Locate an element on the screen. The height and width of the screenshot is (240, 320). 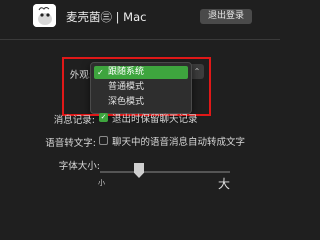
large-size-label: 大 is located at coordinates (224, 184).